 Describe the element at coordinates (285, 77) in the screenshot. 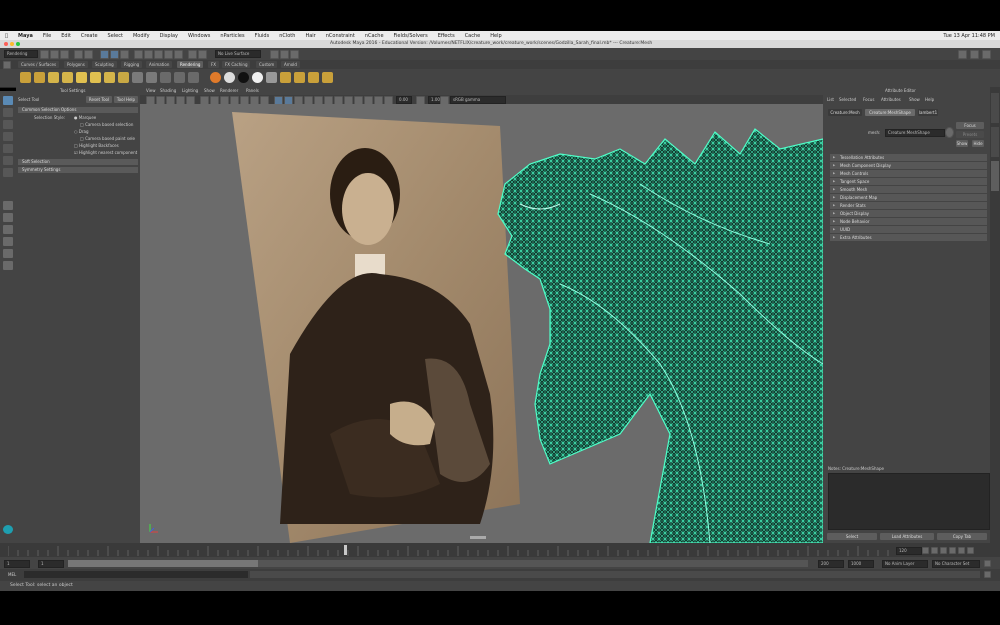

I see `assign-material-icon` at that location.